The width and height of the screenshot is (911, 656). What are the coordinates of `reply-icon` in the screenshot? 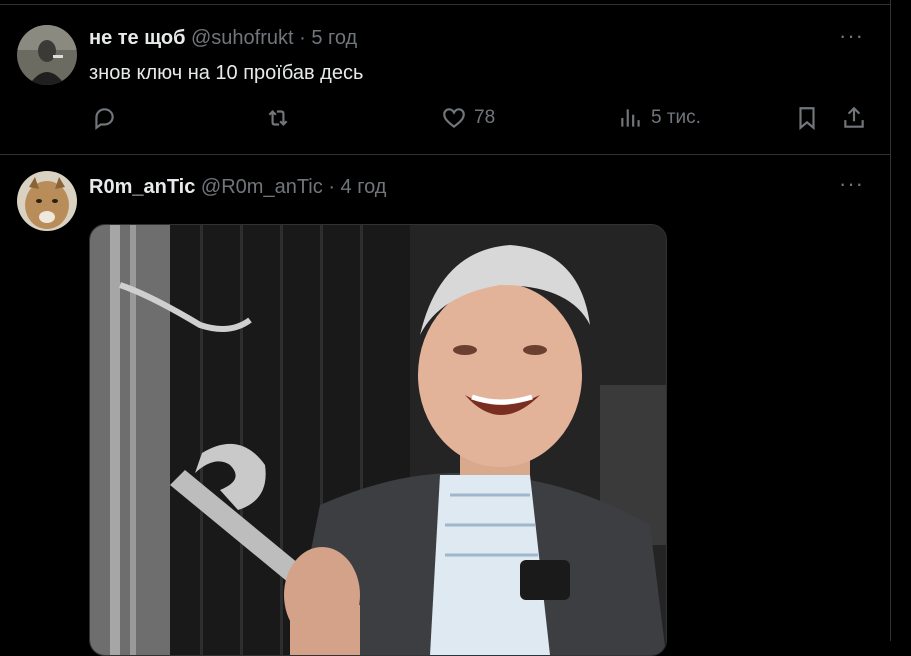 It's located at (104, 119).